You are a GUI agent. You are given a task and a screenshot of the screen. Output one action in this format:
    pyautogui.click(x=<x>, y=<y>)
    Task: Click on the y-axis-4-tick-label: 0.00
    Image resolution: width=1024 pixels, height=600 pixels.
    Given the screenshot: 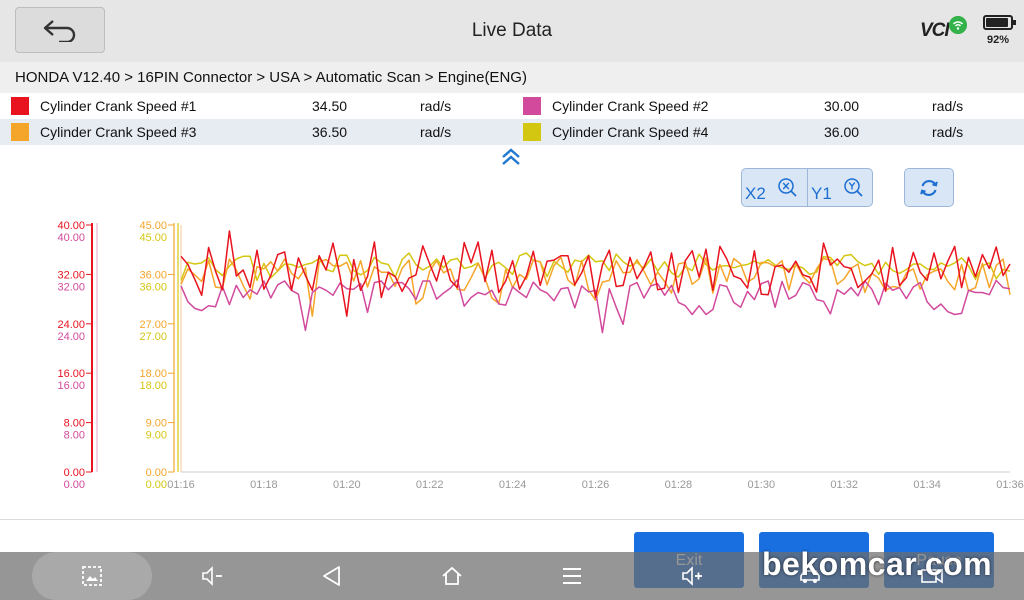 What is the action you would take?
    pyautogui.click(x=156, y=485)
    